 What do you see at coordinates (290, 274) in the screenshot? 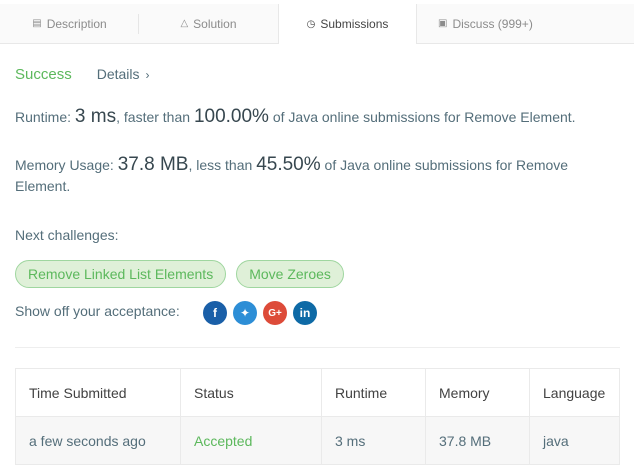
I see `challenge-chip: Move Zeroes` at bounding box center [290, 274].